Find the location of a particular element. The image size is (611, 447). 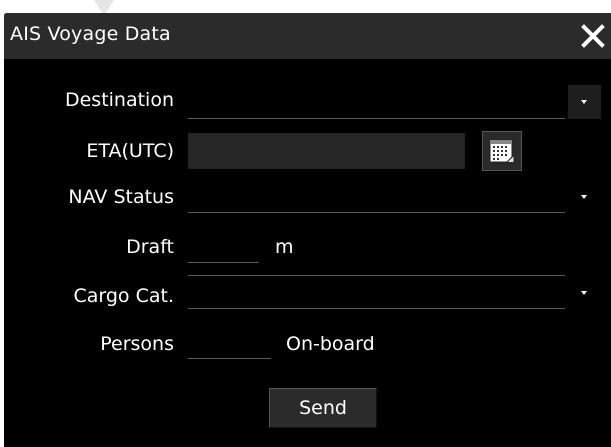

close-icon is located at coordinates (593, 36).